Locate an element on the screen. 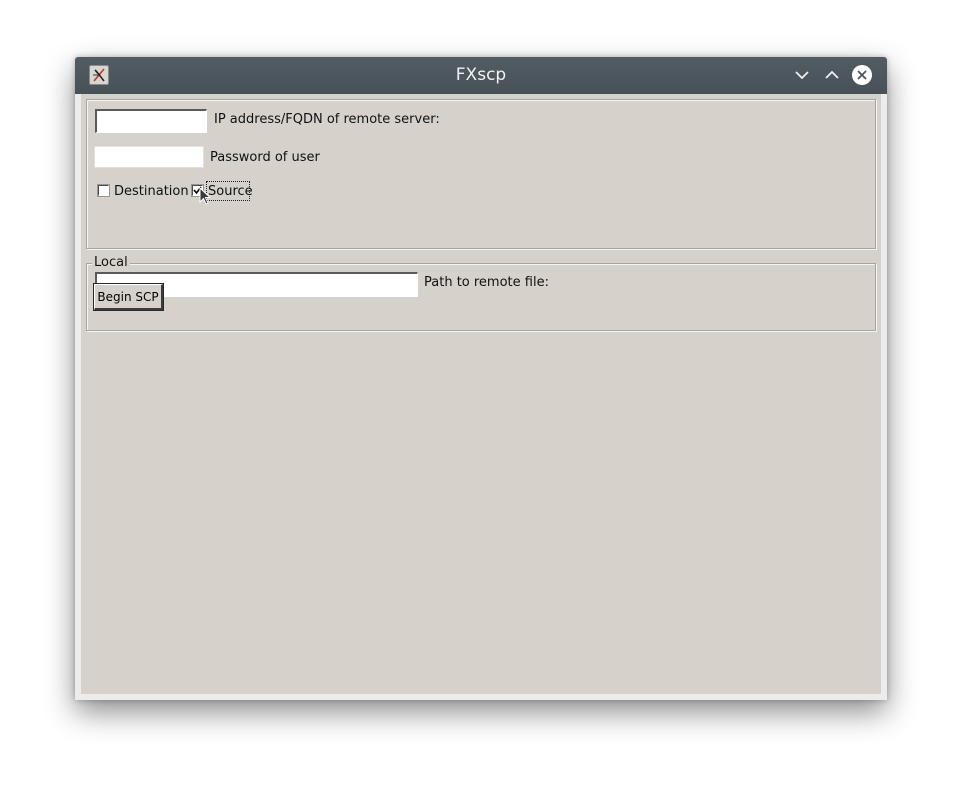 The image size is (962, 793). ip-address-input is located at coordinates (151, 121).